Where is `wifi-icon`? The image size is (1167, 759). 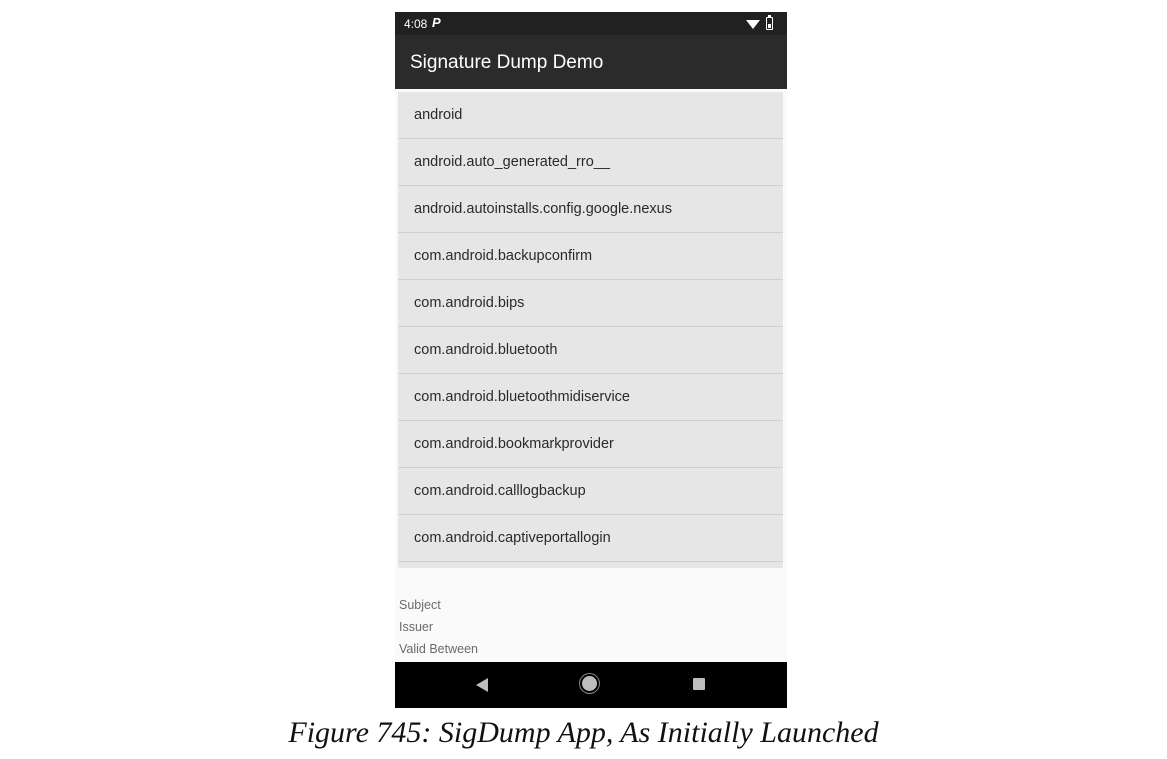 wifi-icon is located at coordinates (753, 24).